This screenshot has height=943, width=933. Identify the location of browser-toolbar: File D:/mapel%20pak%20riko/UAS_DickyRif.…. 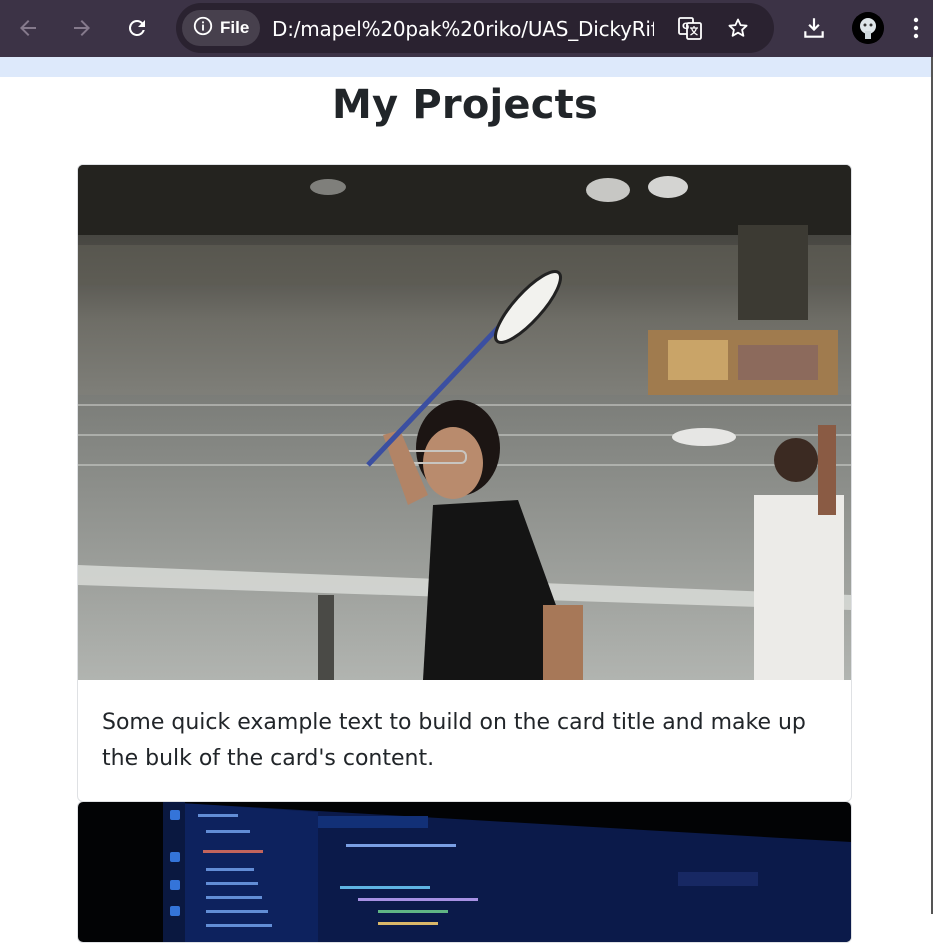
(466, 28).